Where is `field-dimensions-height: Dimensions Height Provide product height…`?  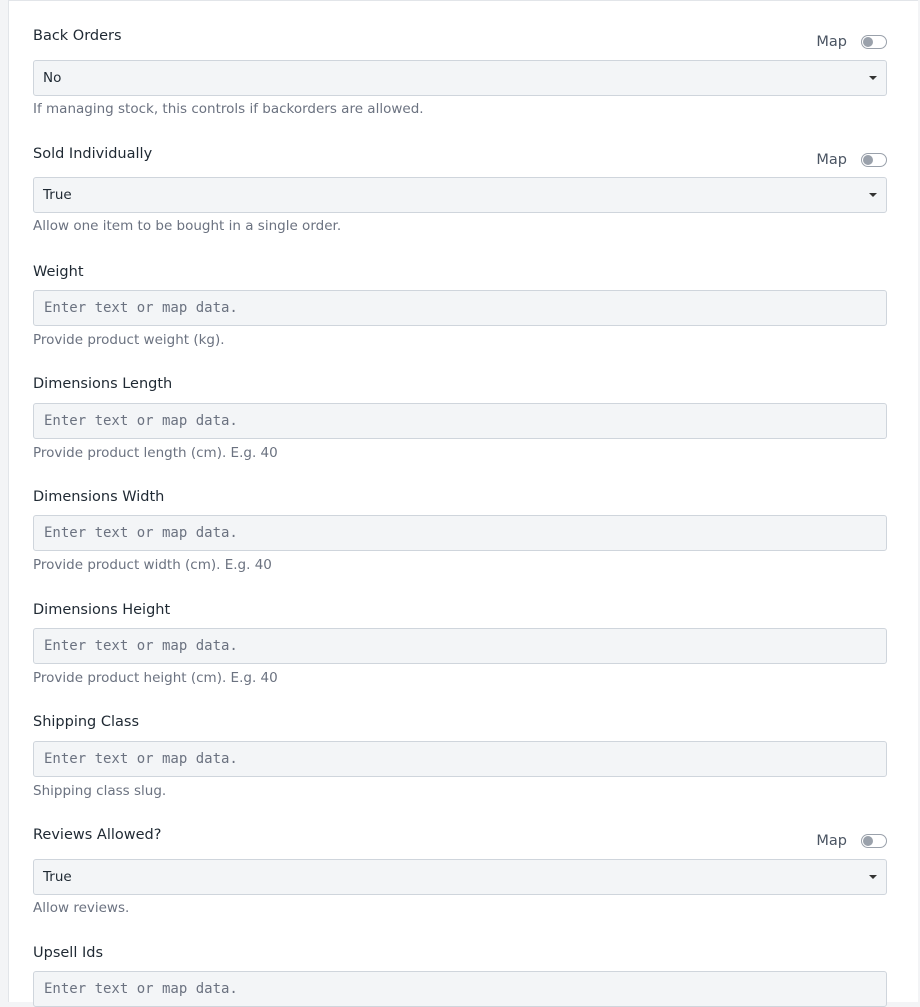 field-dimensions-height: Dimensions Height Provide product height… is located at coordinates (460, 646).